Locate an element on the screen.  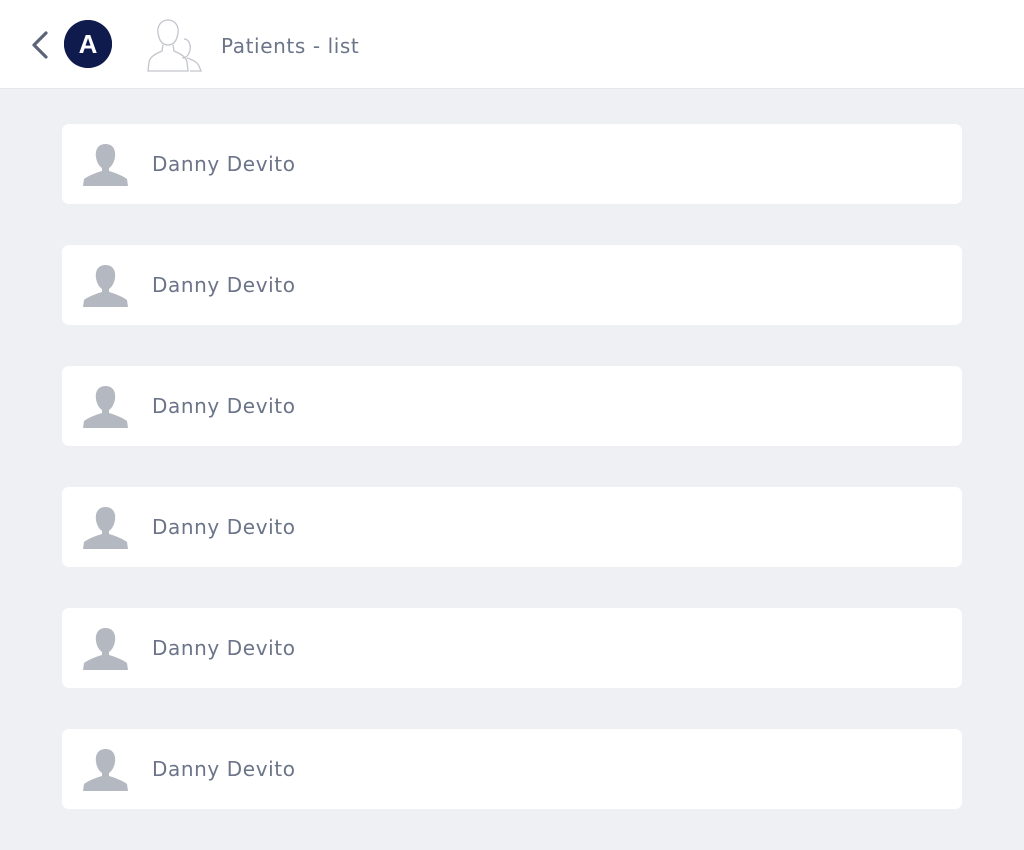
back-button is located at coordinates (41, 45).